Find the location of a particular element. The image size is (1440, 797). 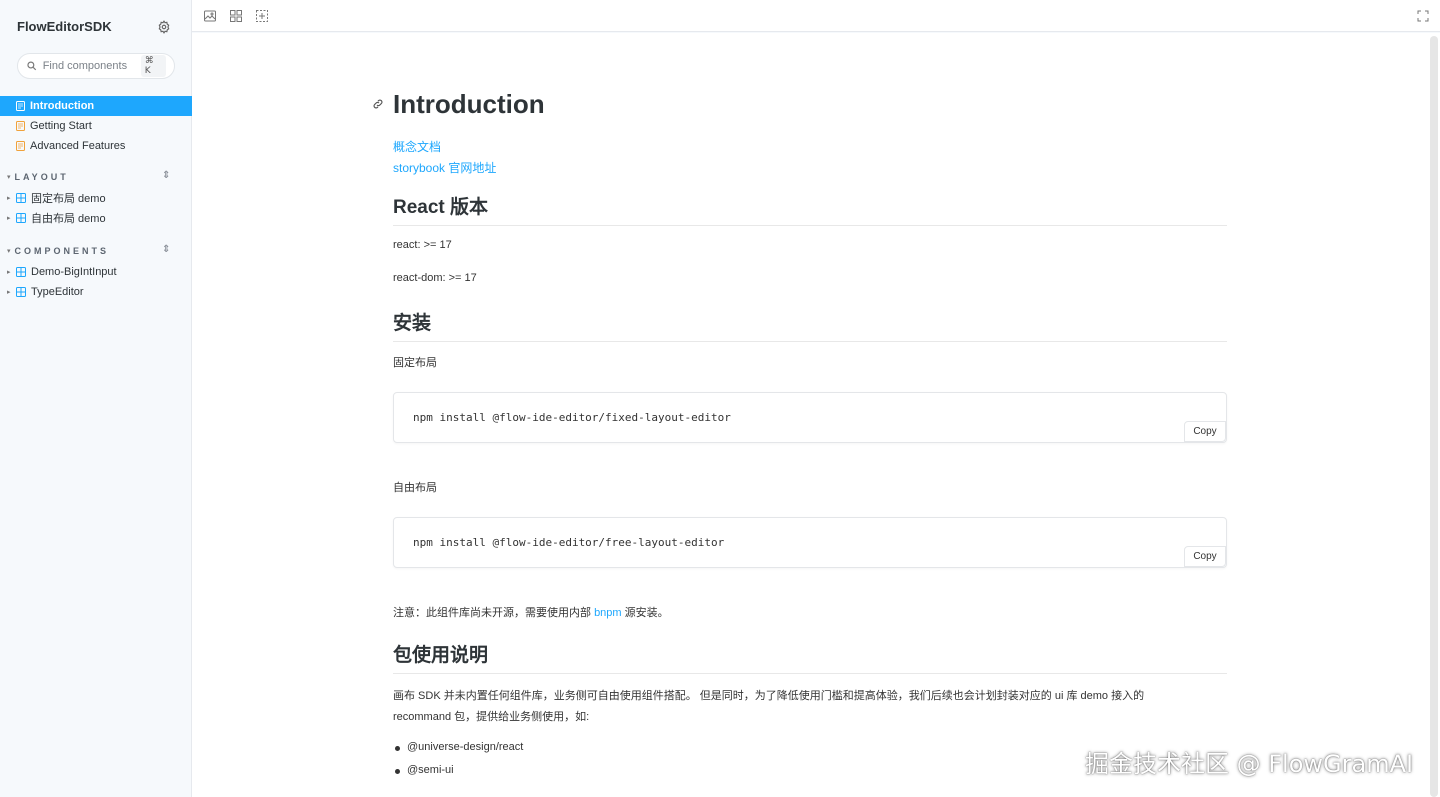

react-requirement: react: >= 17 is located at coordinates (422, 245).